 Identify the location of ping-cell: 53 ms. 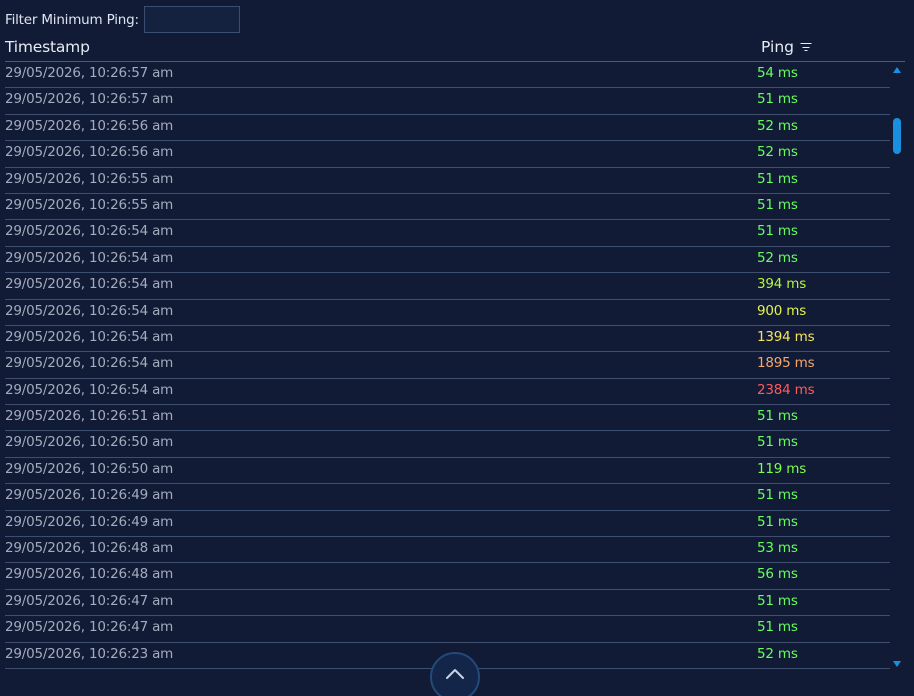
(777, 548).